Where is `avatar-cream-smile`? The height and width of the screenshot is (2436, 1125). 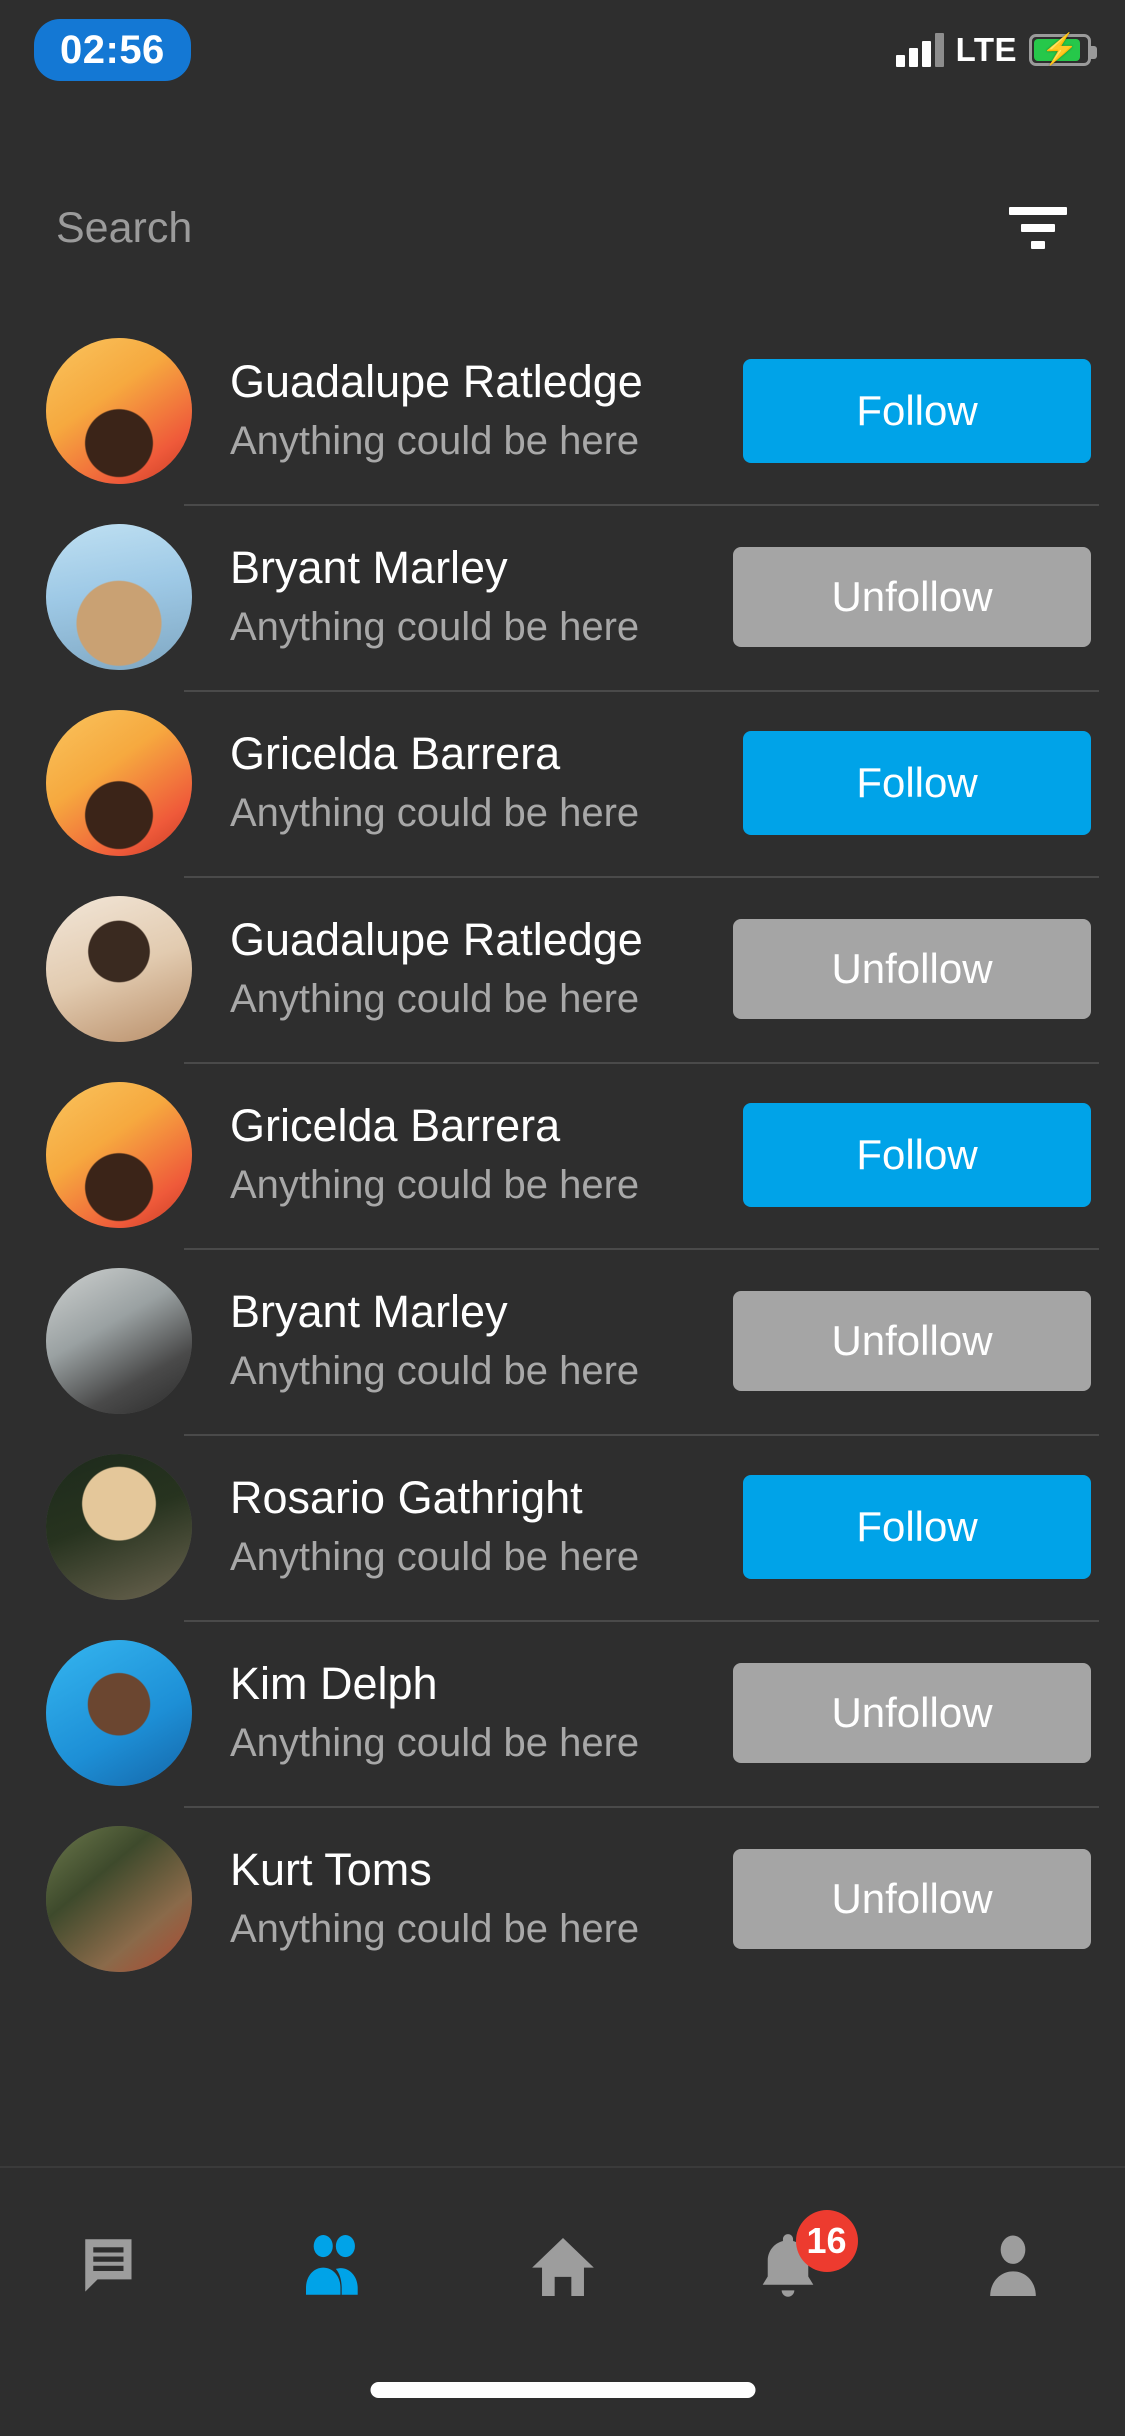 avatar-cream-smile is located at coordinates (119, 969).